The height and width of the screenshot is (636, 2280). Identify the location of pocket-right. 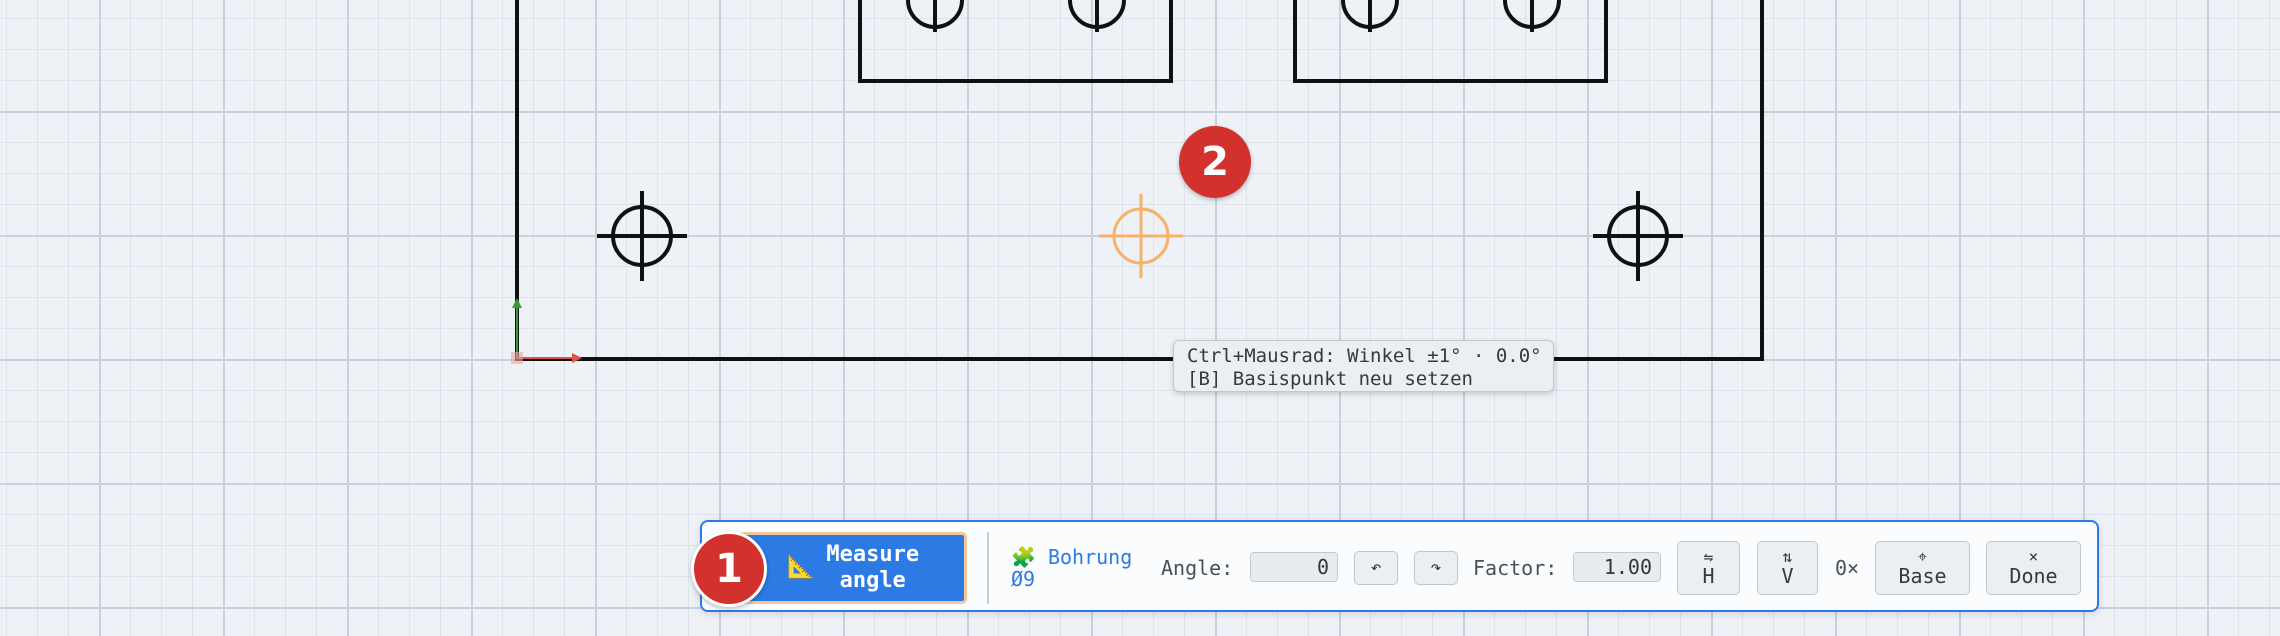
(1450, 41).